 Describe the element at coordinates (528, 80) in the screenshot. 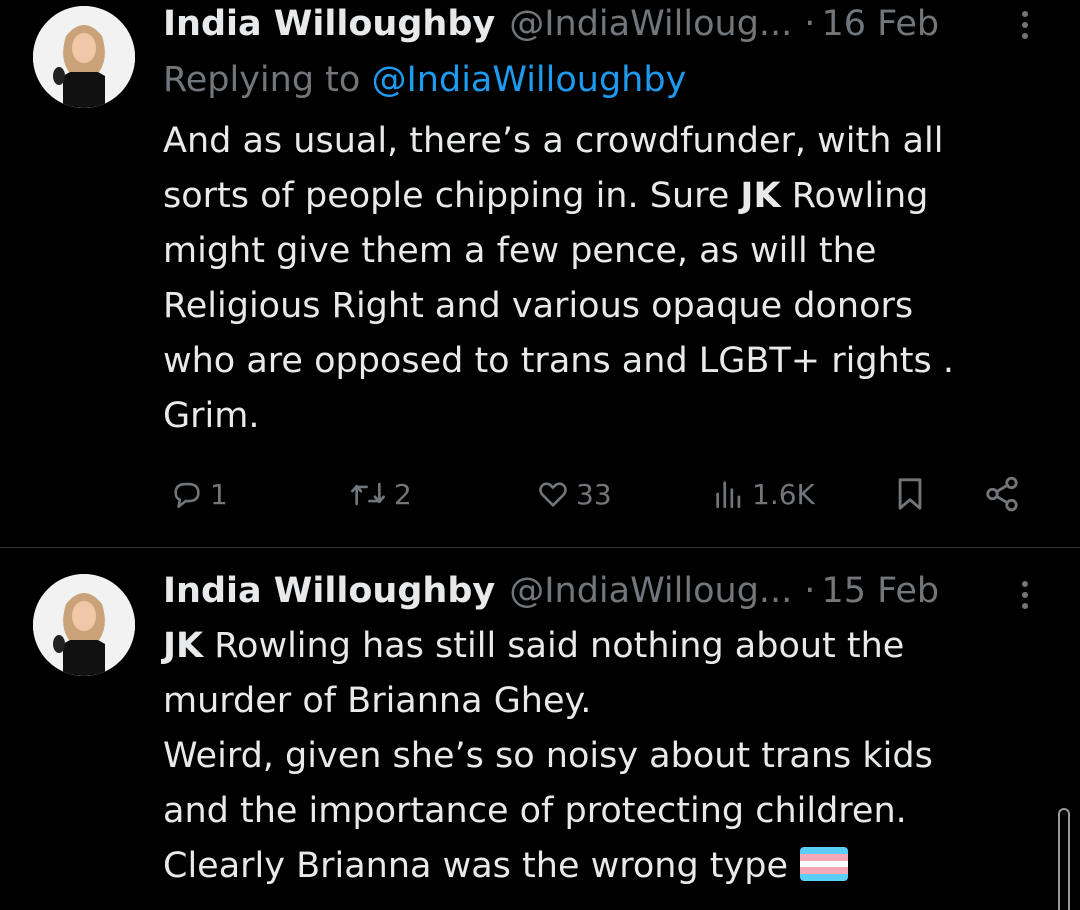

I see `replying-to-link: @IndiaWilloughby` at that location.